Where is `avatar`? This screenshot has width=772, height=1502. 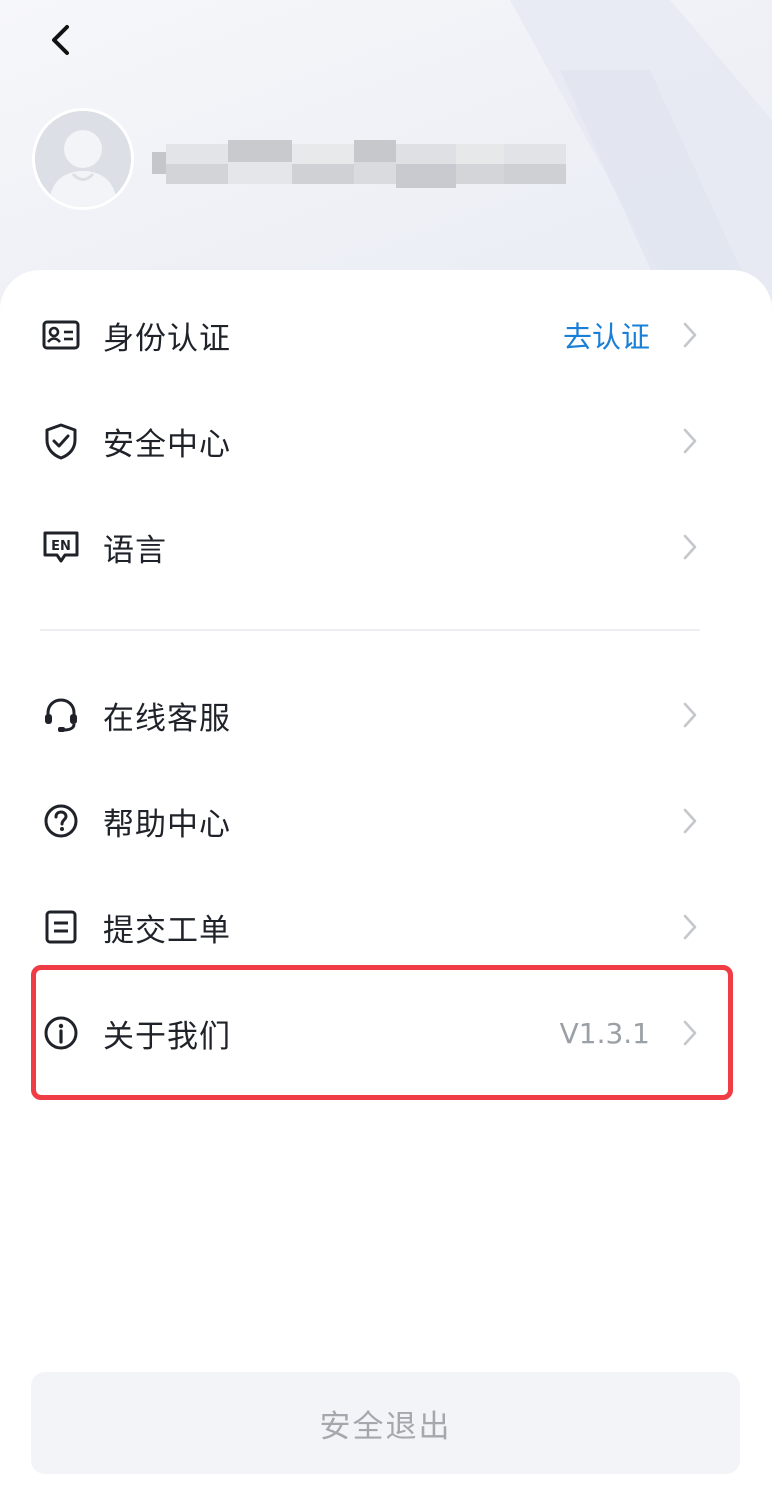
avatar is located at coordinates (83, 159).